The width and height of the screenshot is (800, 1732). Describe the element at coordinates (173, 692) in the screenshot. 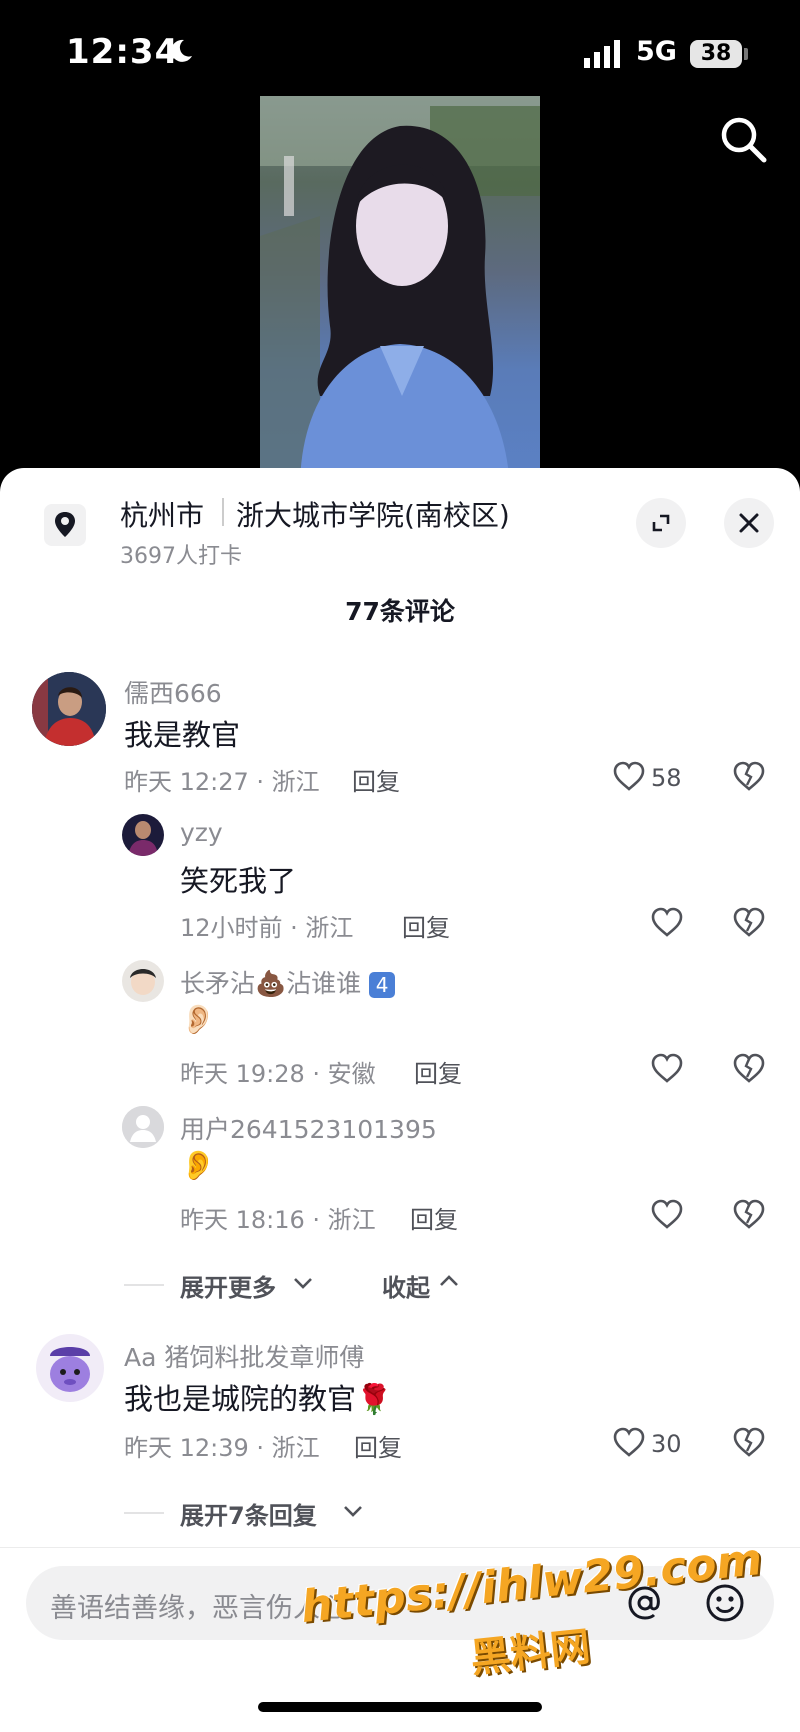

I see `comment-username: 儒西666` at that location.